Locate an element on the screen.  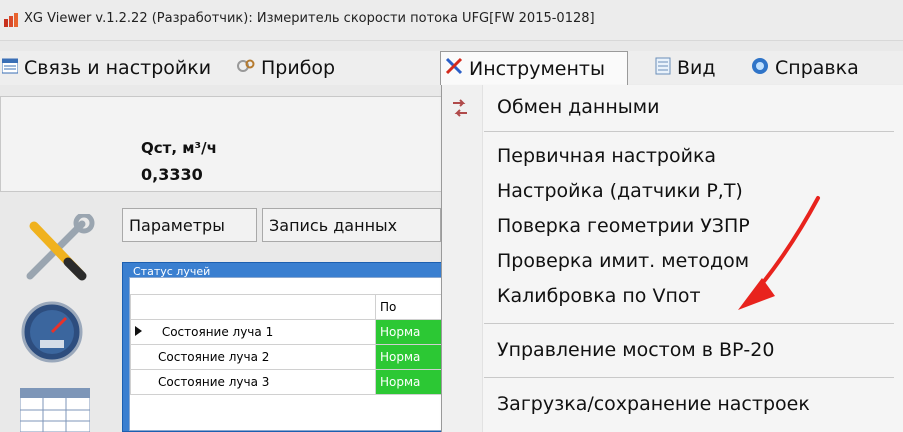
flow-rate-panel: Qст, м³/ч 0,3330 is located at coordinates (222, 144).